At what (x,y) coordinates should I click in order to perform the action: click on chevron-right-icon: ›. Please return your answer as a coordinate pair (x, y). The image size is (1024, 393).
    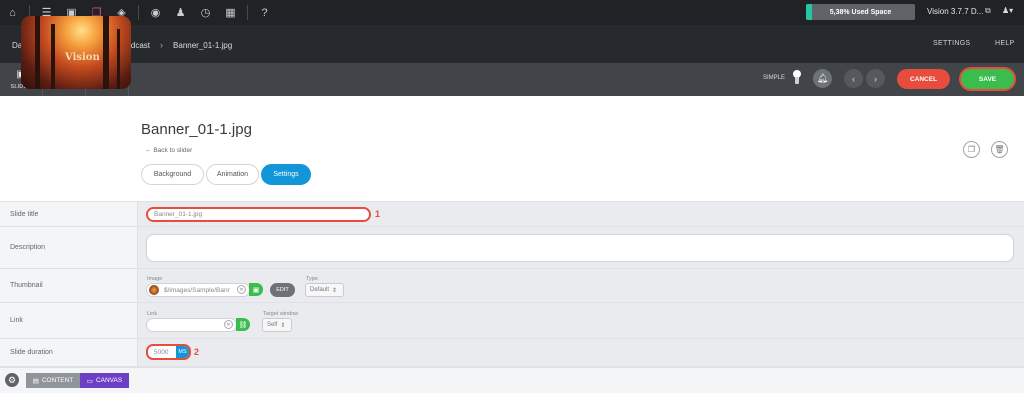
    Looking at the image, I should click on (162, 45).